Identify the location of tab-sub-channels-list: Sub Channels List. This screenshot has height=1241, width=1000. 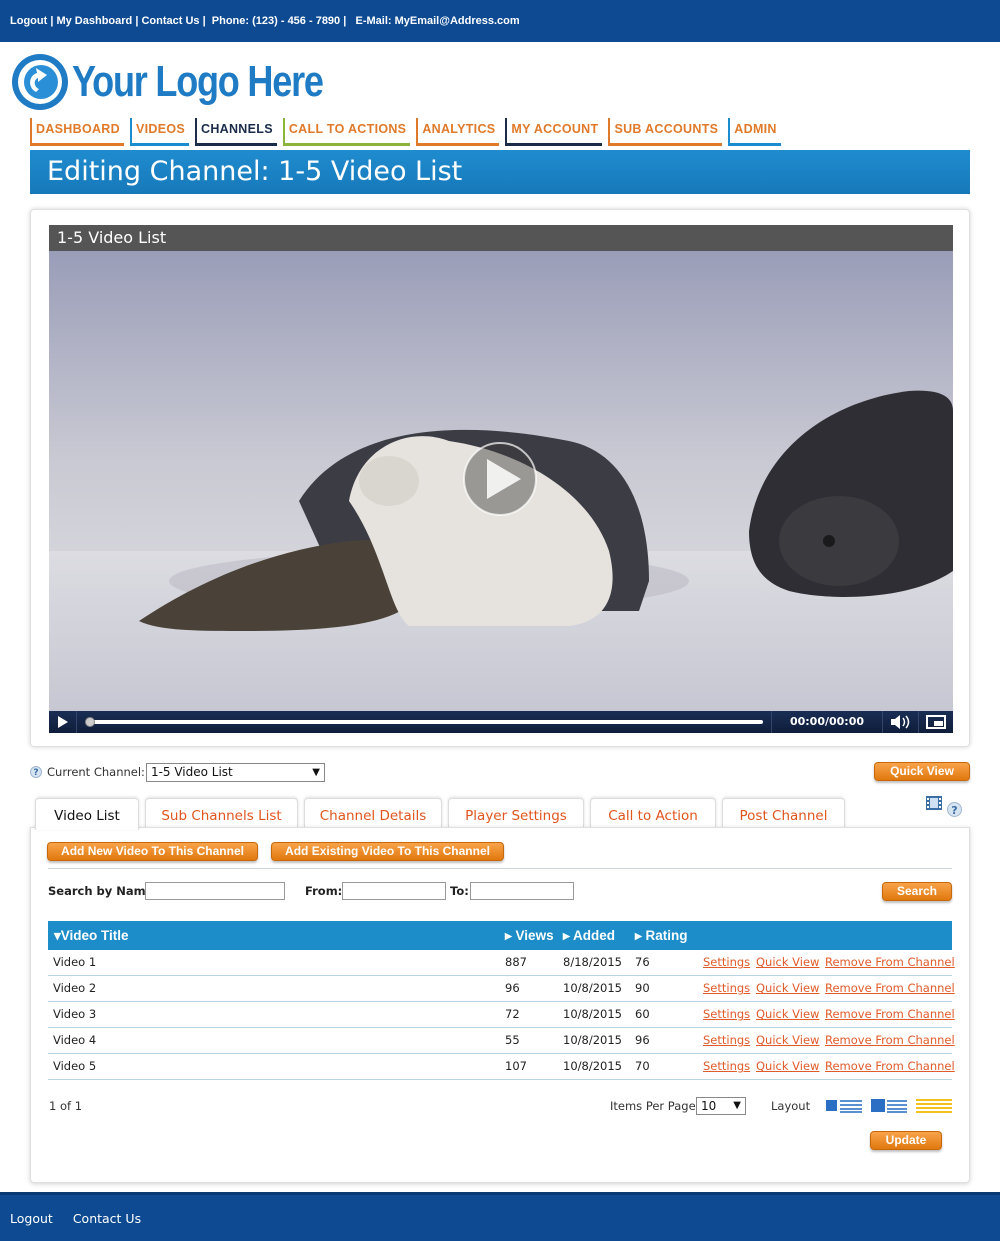
(221, 813).